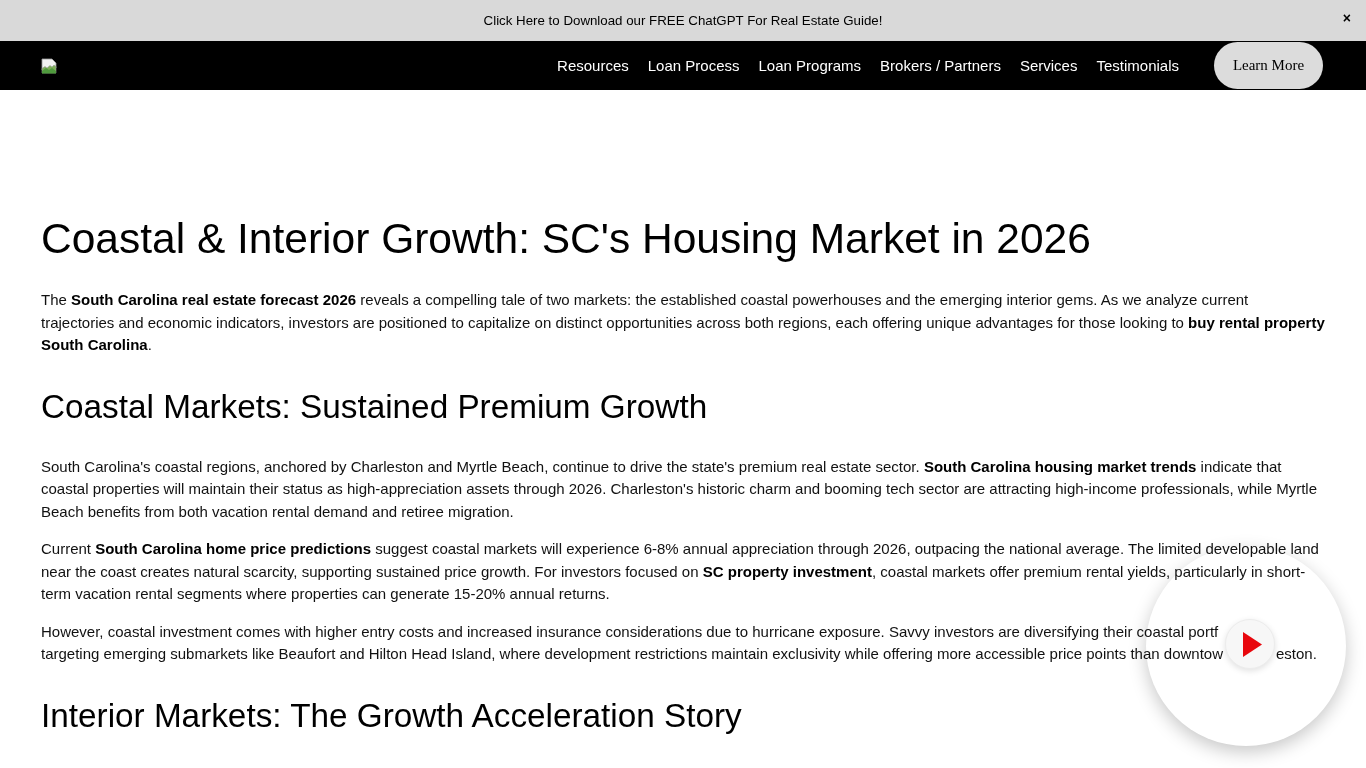 Image resolution: width=1366 pixels, height=768 pixels. What do you see at coordinates (679, 489) in the screenshot?
I see `paragraph: South Carolina's coastal regions, anchored by Charleston and Myrtle Beach, continue to drive the state's premium real estate sector. South Carolina housing market trends indicate that coastal properties will maintain their status as high-appreciation assets through 2026. Charleston's historic charm and booming tech sector are attracting high-income professionals, while Myrtle Beach benefits from both vacation rental demand and retiree migration.` at bounding box center [679, 489].